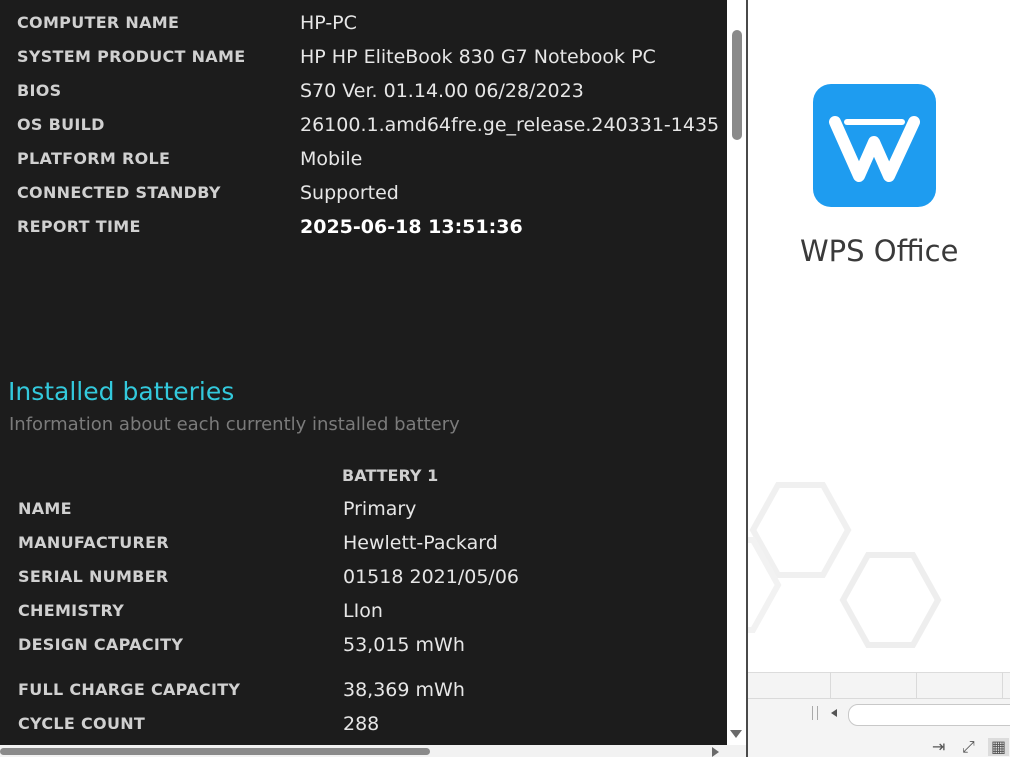 The image size is (1010, 757). I want to click on battery-value: 288, so click(361, 724).